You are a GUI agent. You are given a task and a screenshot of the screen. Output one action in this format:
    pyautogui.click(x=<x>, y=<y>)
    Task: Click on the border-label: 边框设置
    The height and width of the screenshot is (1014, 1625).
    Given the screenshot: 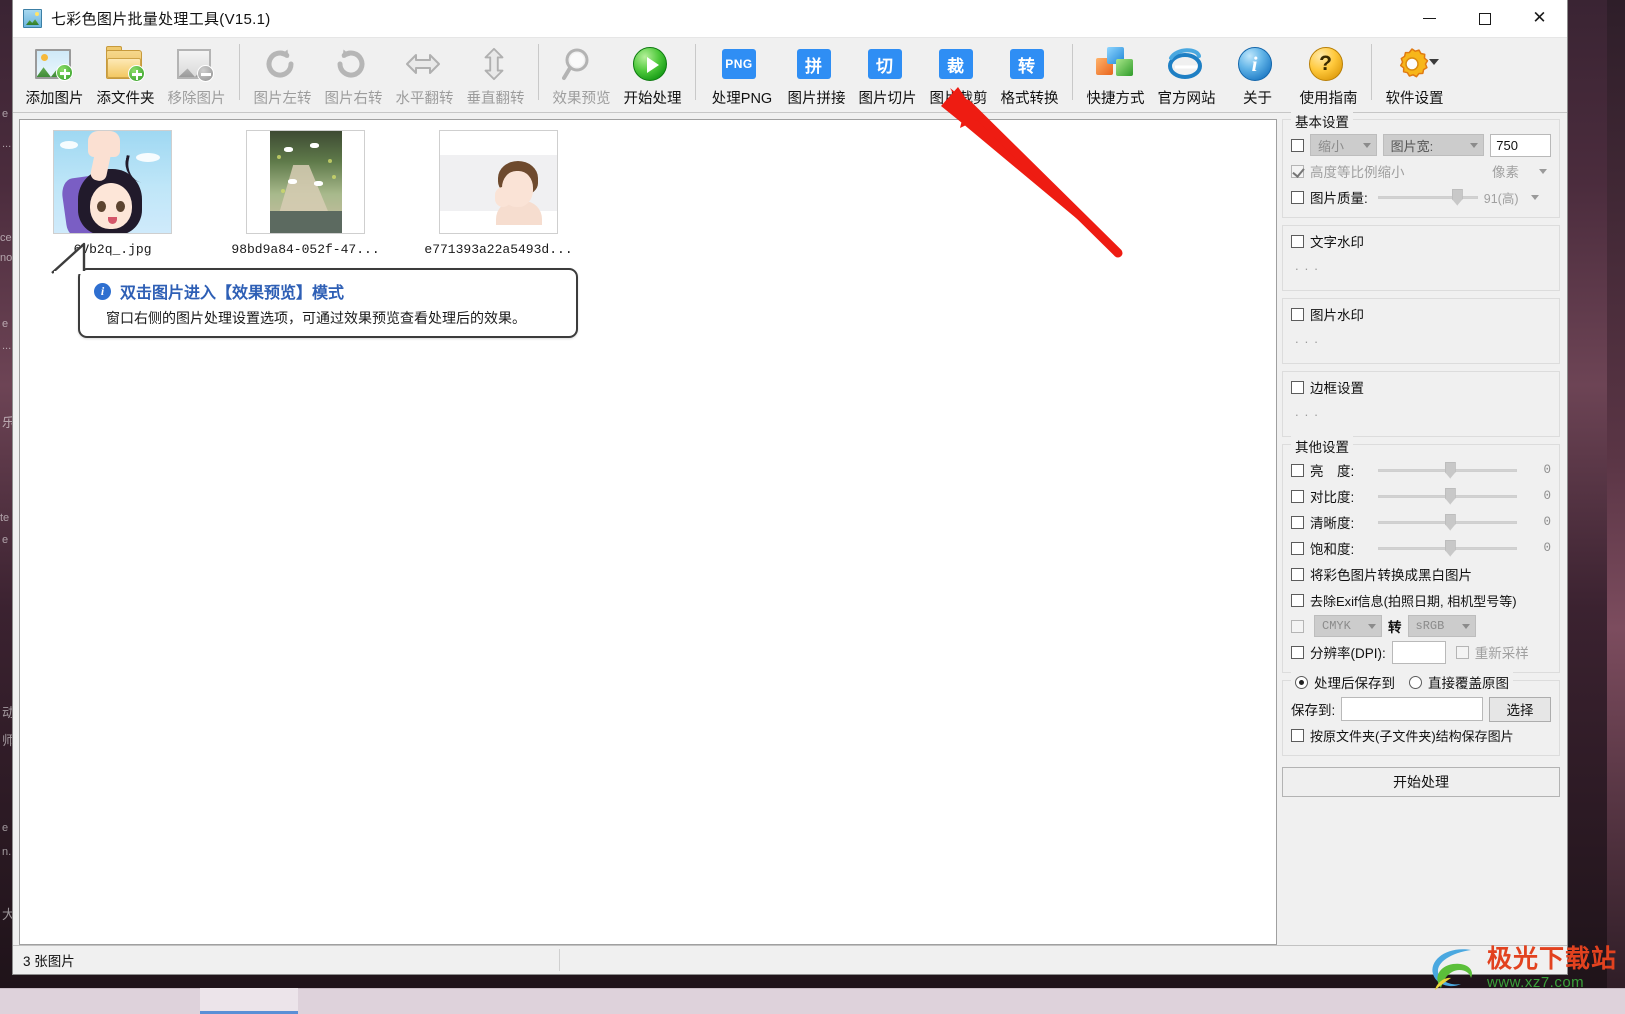 What is the action you would take?
    pyautogui.click(x=1339, y=387)
    